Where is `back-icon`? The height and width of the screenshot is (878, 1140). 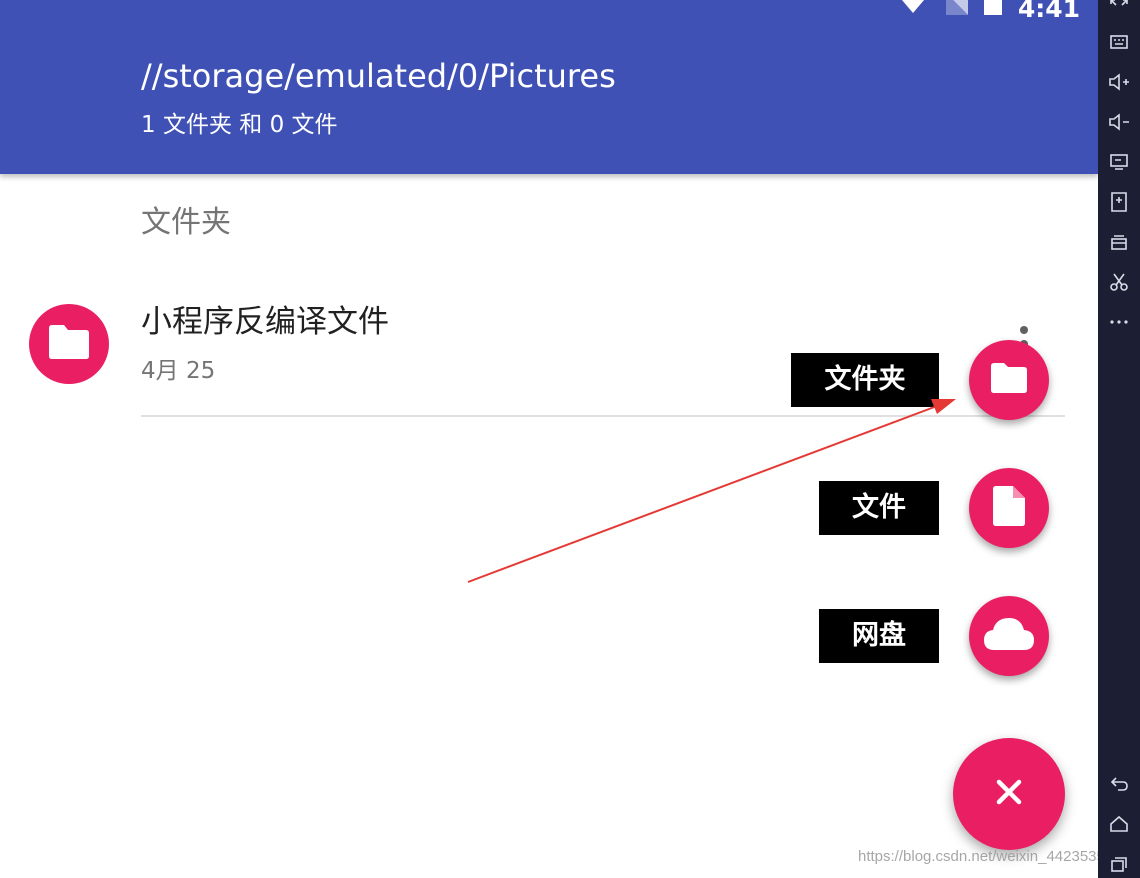 back-icon is located at coordinates (1119, 784).